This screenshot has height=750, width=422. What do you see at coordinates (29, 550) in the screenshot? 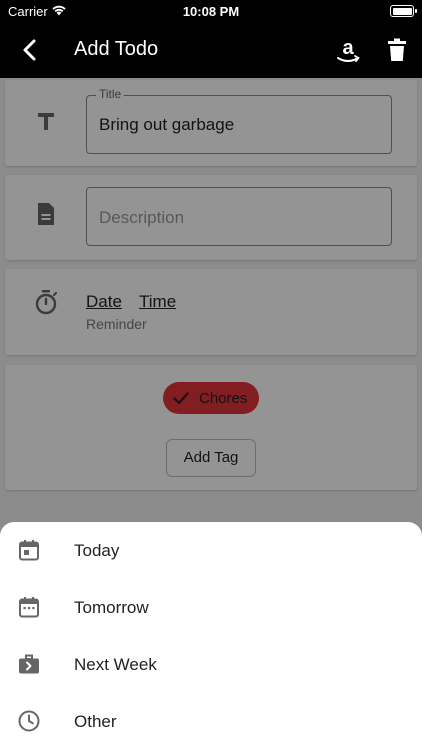
I see `calendar-today-icon` at bounding box center [29, 550].